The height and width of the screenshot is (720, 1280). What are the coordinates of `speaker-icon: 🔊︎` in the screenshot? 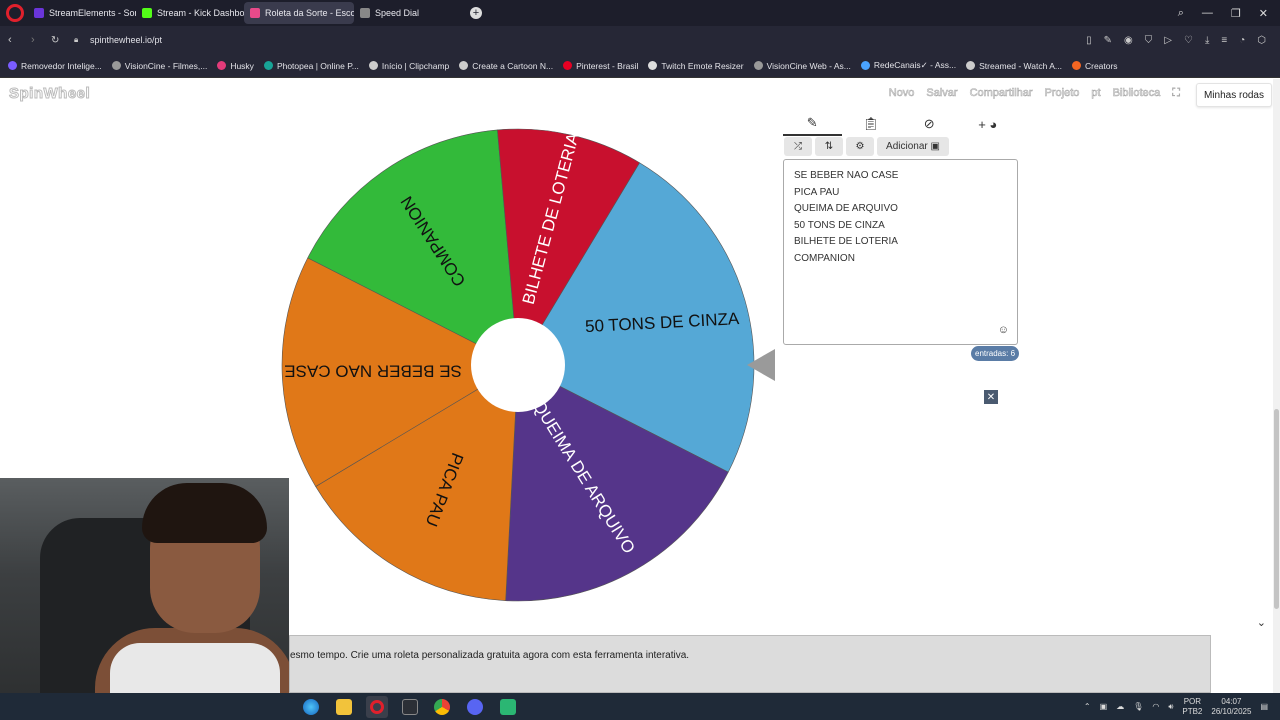 It's located at (1170, 707).